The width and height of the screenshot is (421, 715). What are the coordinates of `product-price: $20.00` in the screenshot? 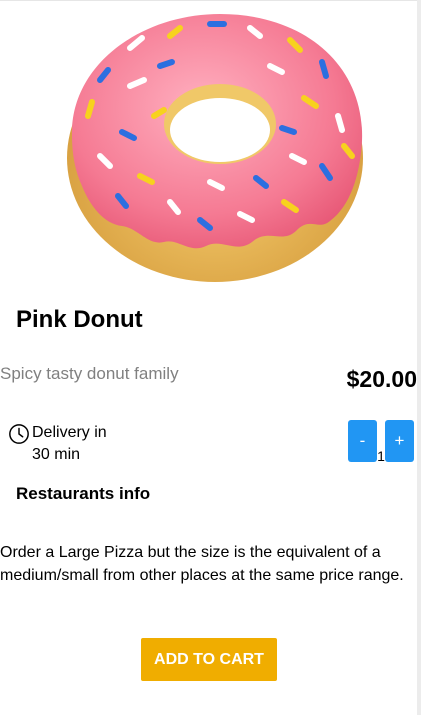 It's located at (381, 379).